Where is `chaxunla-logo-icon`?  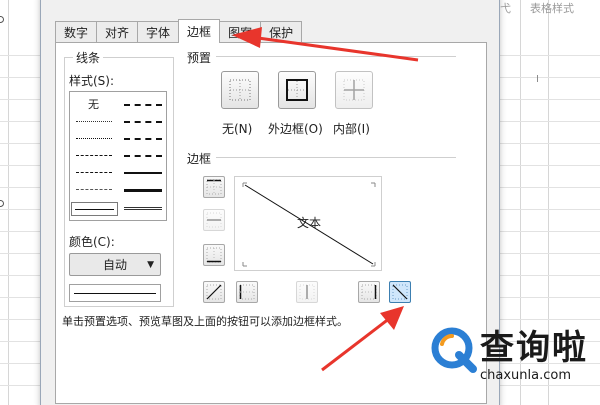
chaxunla-logo-icon is located at coordinates (454, 350).